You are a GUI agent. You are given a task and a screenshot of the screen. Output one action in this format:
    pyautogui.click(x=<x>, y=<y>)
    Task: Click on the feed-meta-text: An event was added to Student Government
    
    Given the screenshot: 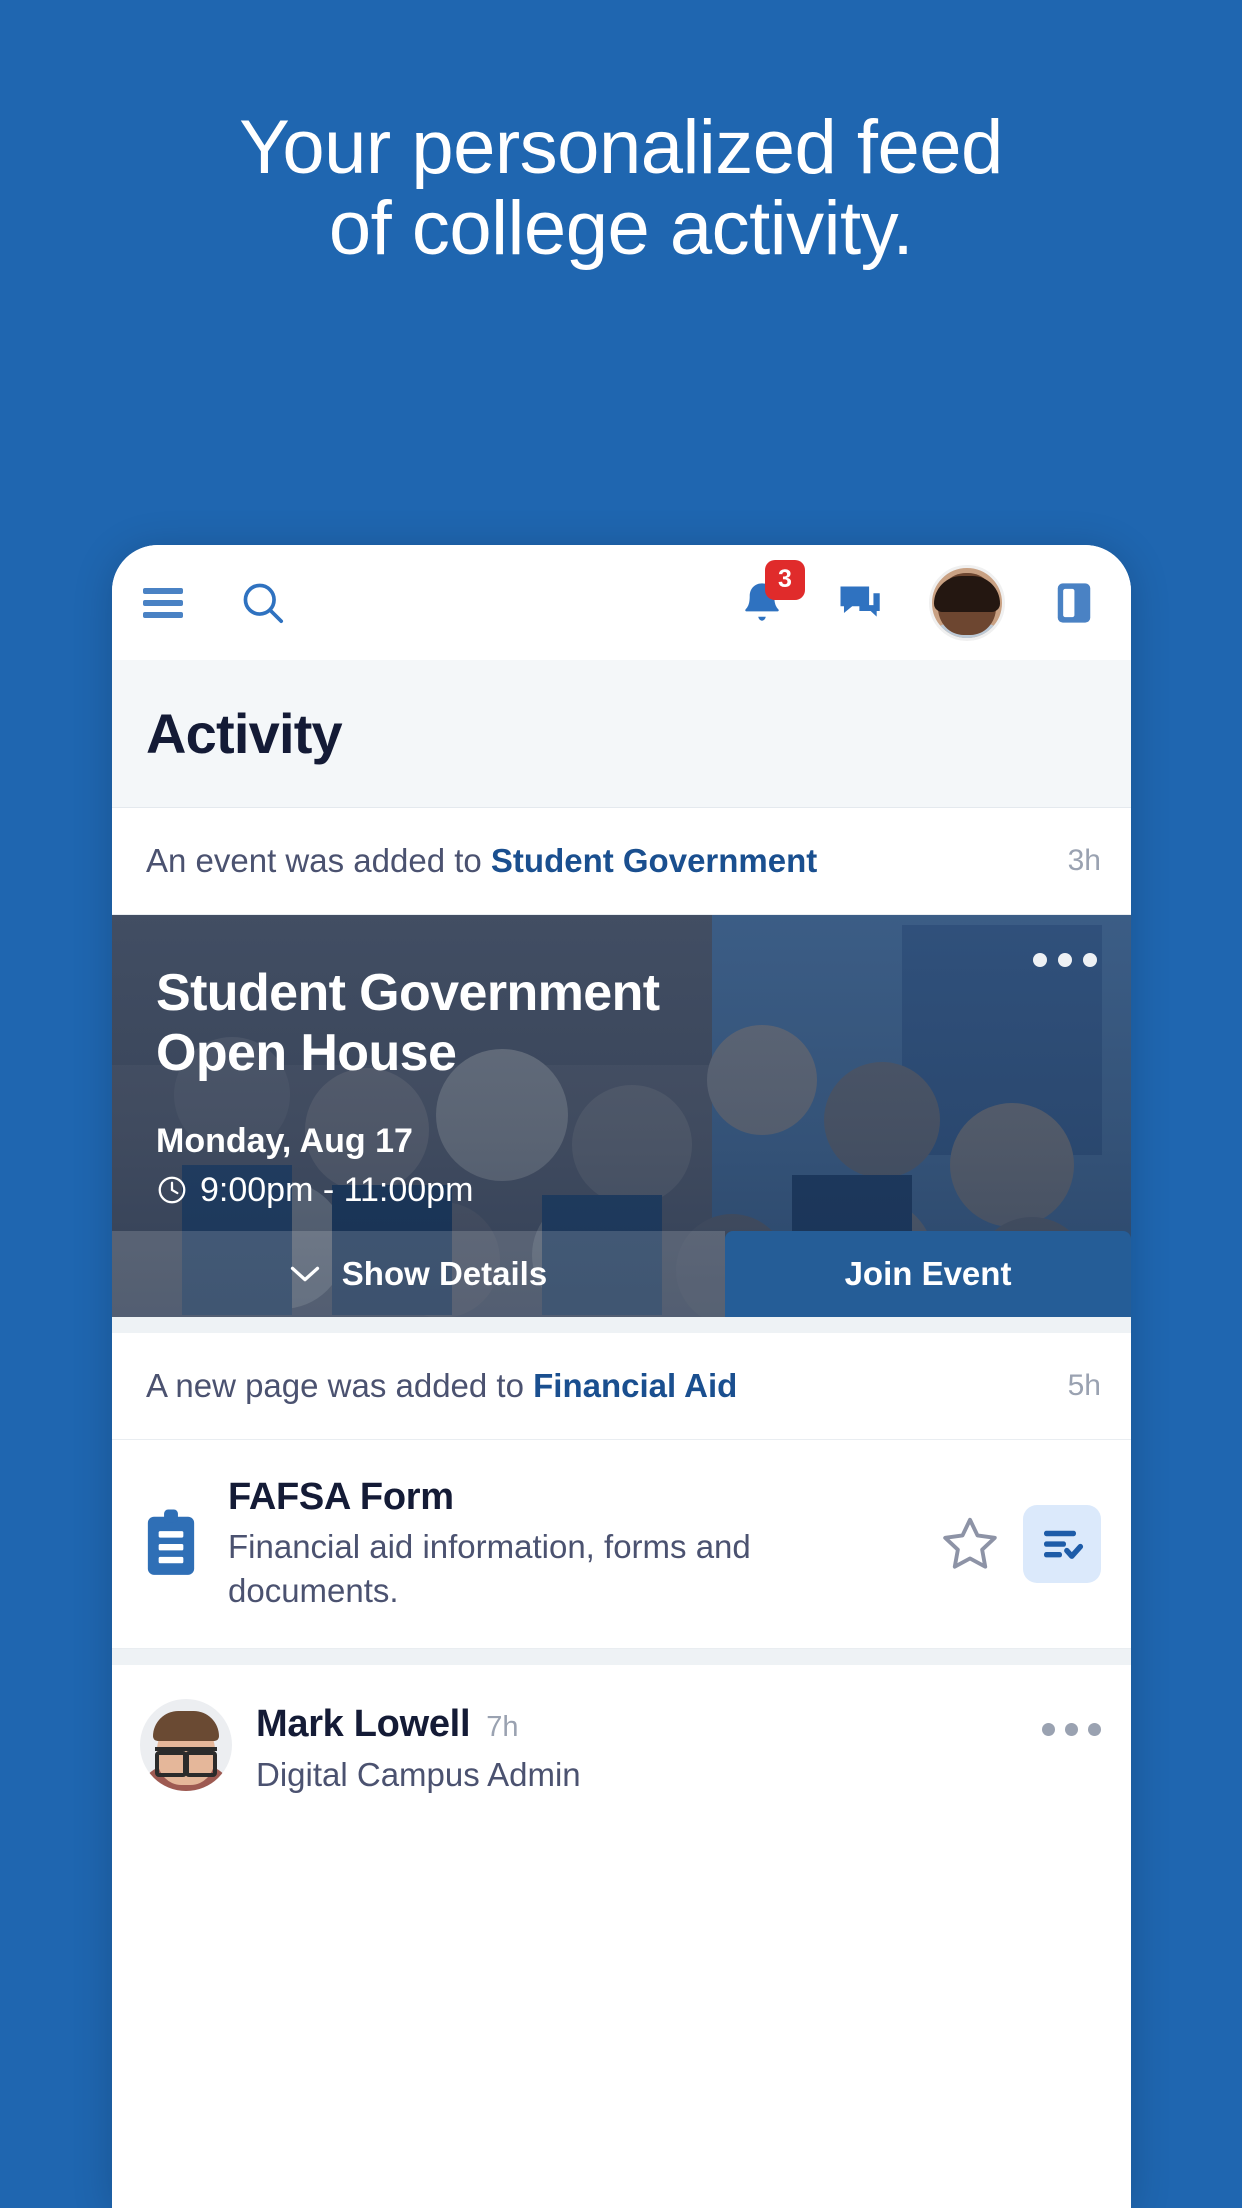 What is the action you would take?
    pyautogui.click(x=481, y=861)
    